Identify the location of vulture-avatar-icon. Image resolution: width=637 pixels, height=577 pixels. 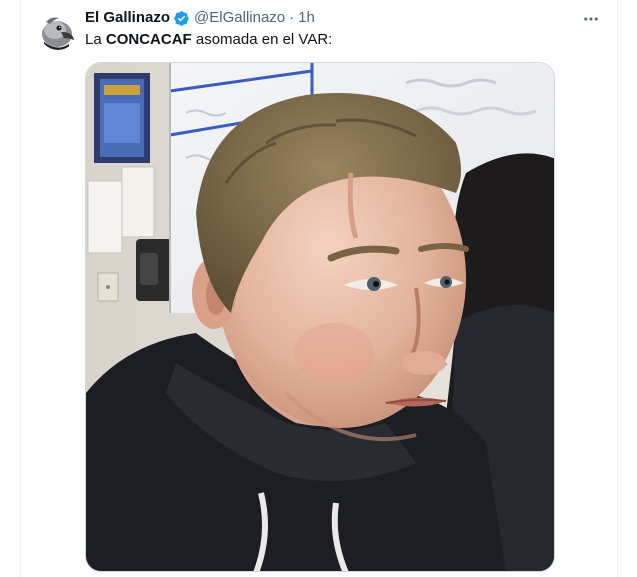
(58, 31).